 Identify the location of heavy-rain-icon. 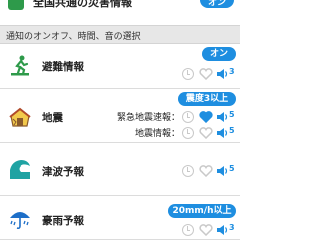
(20, 221).